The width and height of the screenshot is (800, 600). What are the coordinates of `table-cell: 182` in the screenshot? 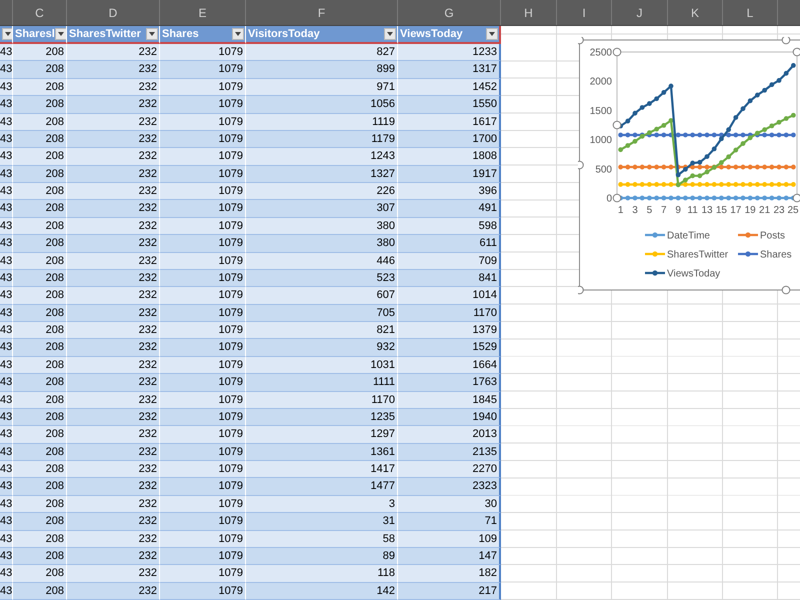 It's located at (449, 574).